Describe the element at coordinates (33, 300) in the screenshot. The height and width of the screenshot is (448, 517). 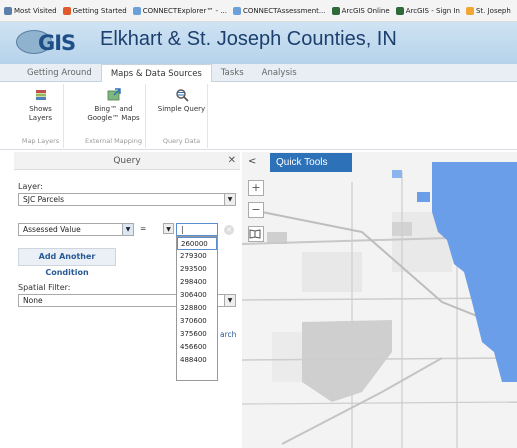
I see `spatial-filter-value: None` at that location.